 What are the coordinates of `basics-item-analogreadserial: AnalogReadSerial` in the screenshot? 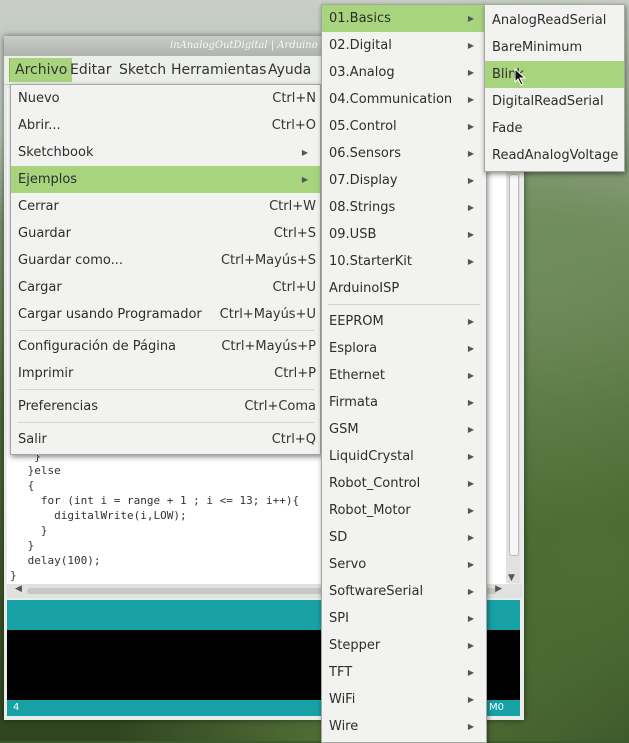 It's located at (554, 20).